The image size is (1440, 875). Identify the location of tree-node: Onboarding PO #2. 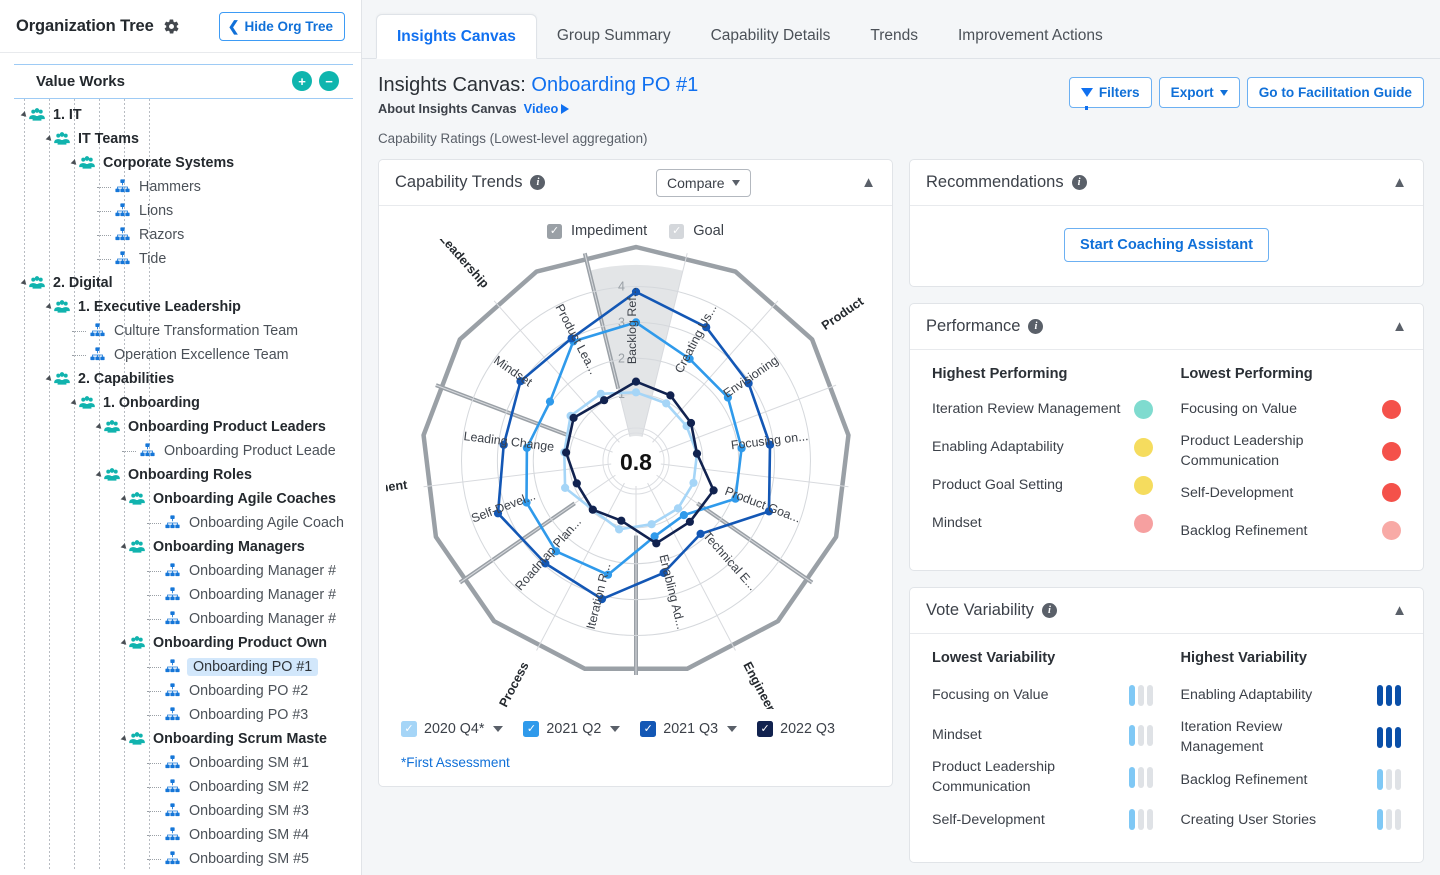
(180, 691).